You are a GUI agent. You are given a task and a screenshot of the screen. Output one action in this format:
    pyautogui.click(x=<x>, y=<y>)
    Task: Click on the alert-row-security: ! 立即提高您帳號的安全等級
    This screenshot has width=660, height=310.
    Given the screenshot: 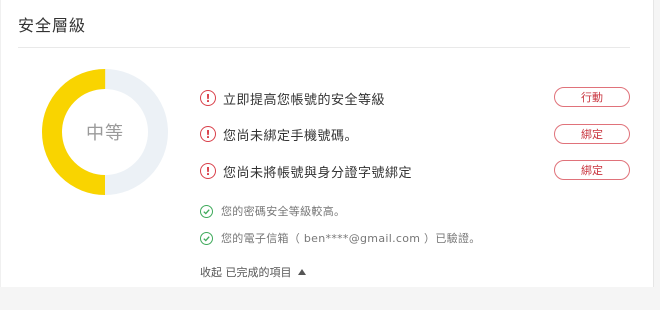 What is the action you would take?
    pyautogui.click(x=292, y=98)
    